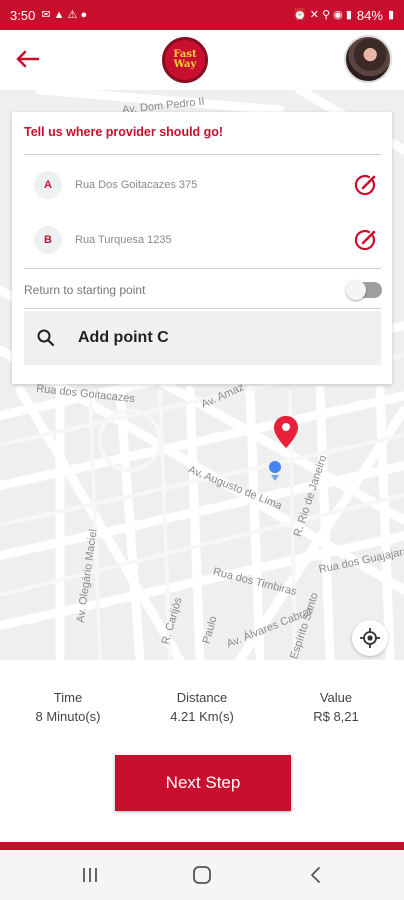  I want to click on system-icons: ⏰ ✕ ⚲ ◉ ▮, so click(322, 14).